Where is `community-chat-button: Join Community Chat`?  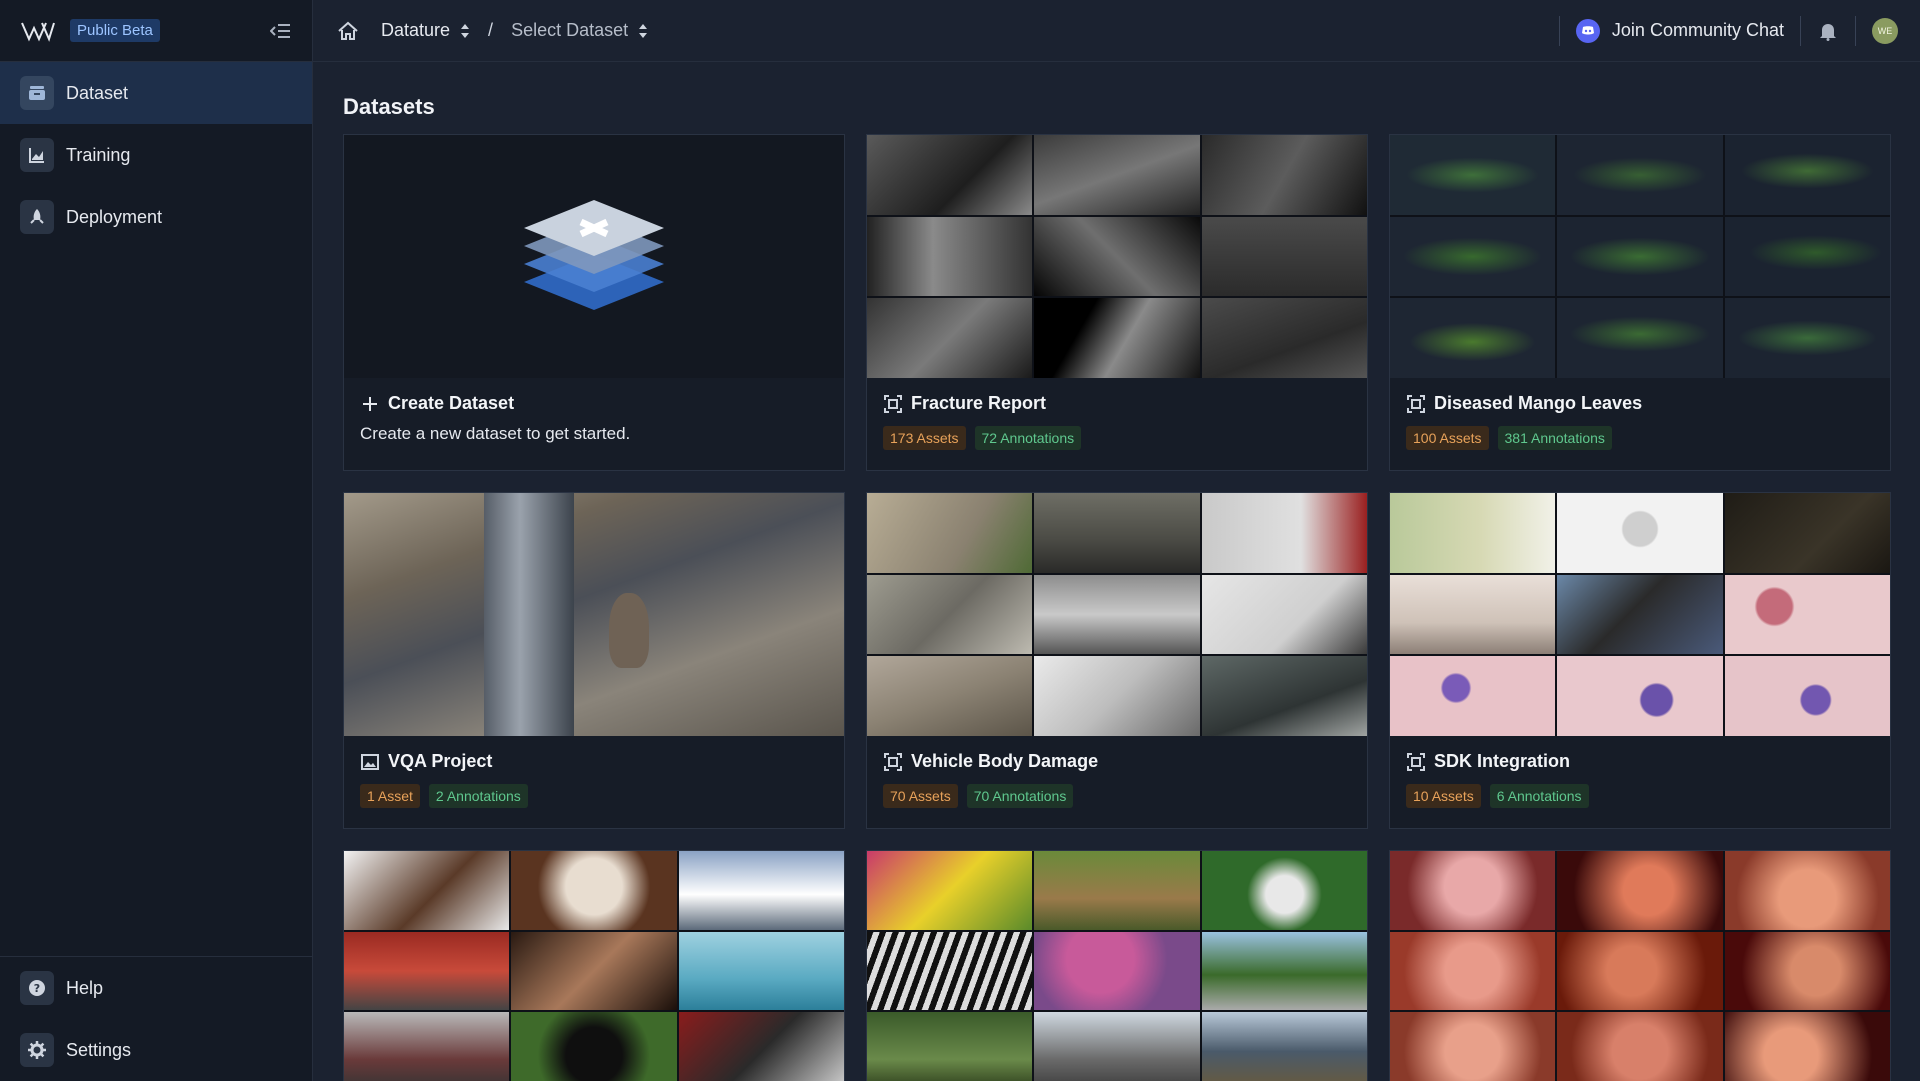 community-chat-button: Join Community Chat is located at coordinates (1680, 30).